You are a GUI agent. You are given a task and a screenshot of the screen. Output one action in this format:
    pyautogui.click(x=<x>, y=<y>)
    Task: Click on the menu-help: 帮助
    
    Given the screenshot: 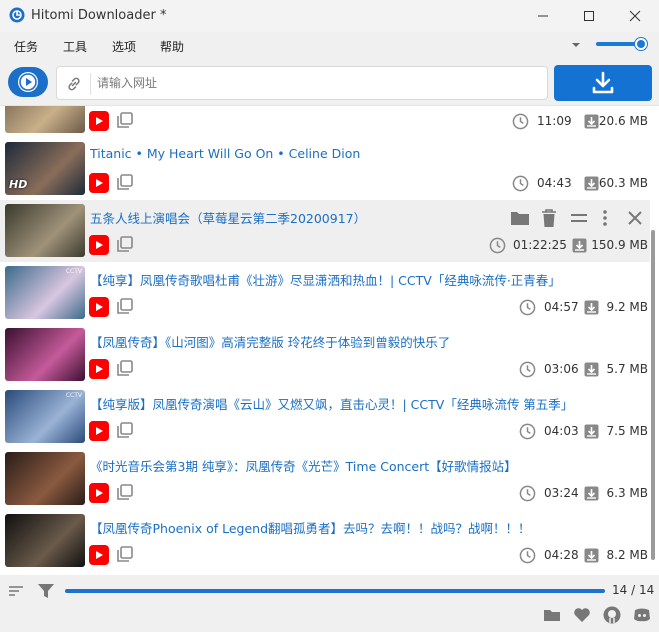 What is the action you would take?
    pyautogui.click(x=172, y=46)
    